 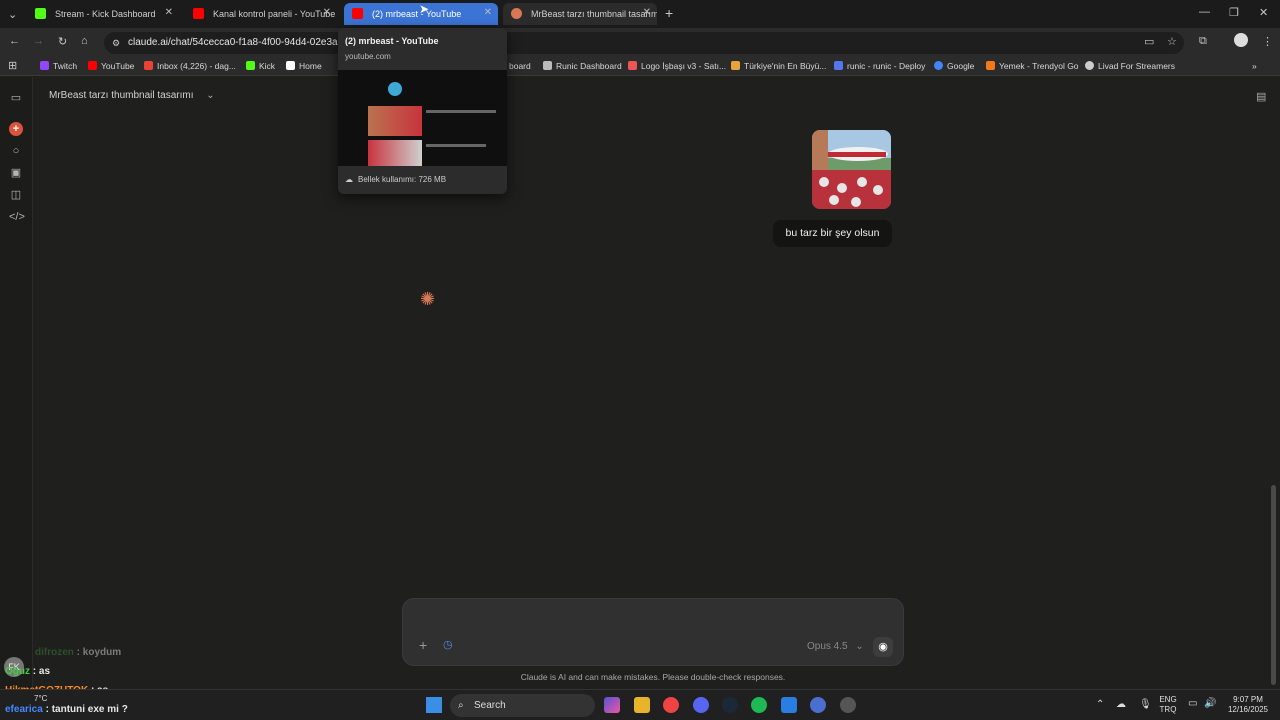 I want to click on bookmark-twitch: Twitch, so click(x=58, y=66).